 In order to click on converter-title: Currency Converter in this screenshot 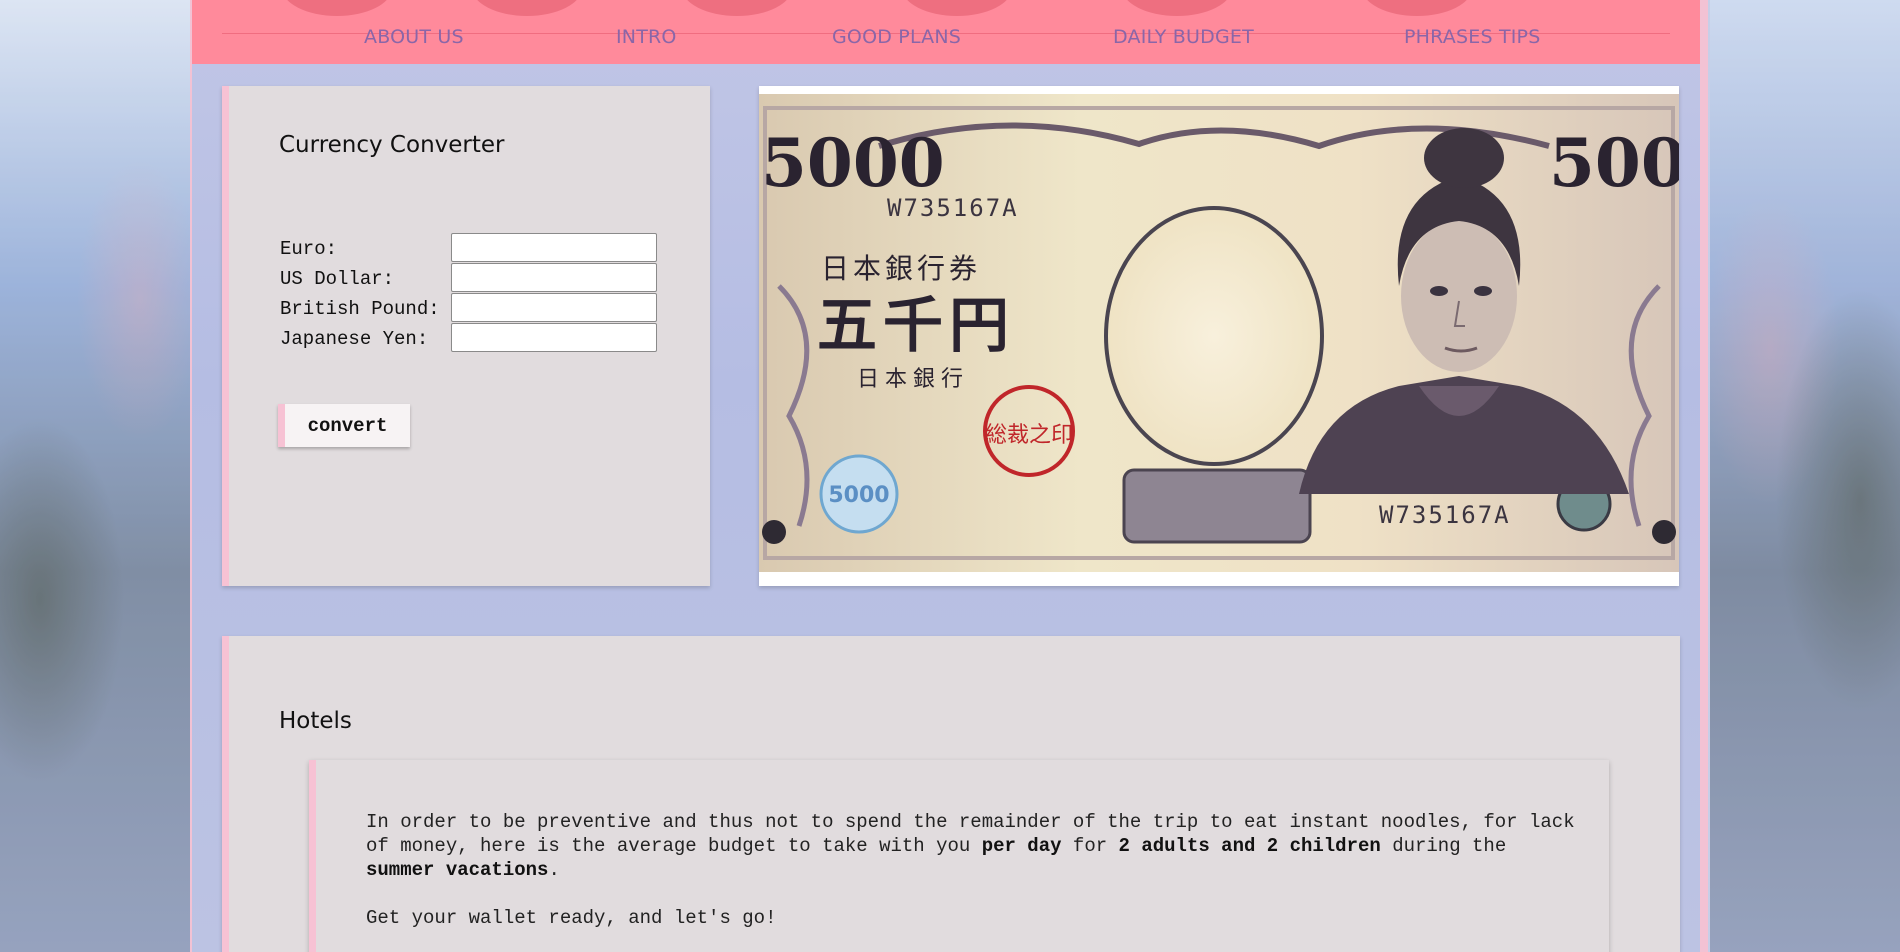, I will do `click(392, 145)`.